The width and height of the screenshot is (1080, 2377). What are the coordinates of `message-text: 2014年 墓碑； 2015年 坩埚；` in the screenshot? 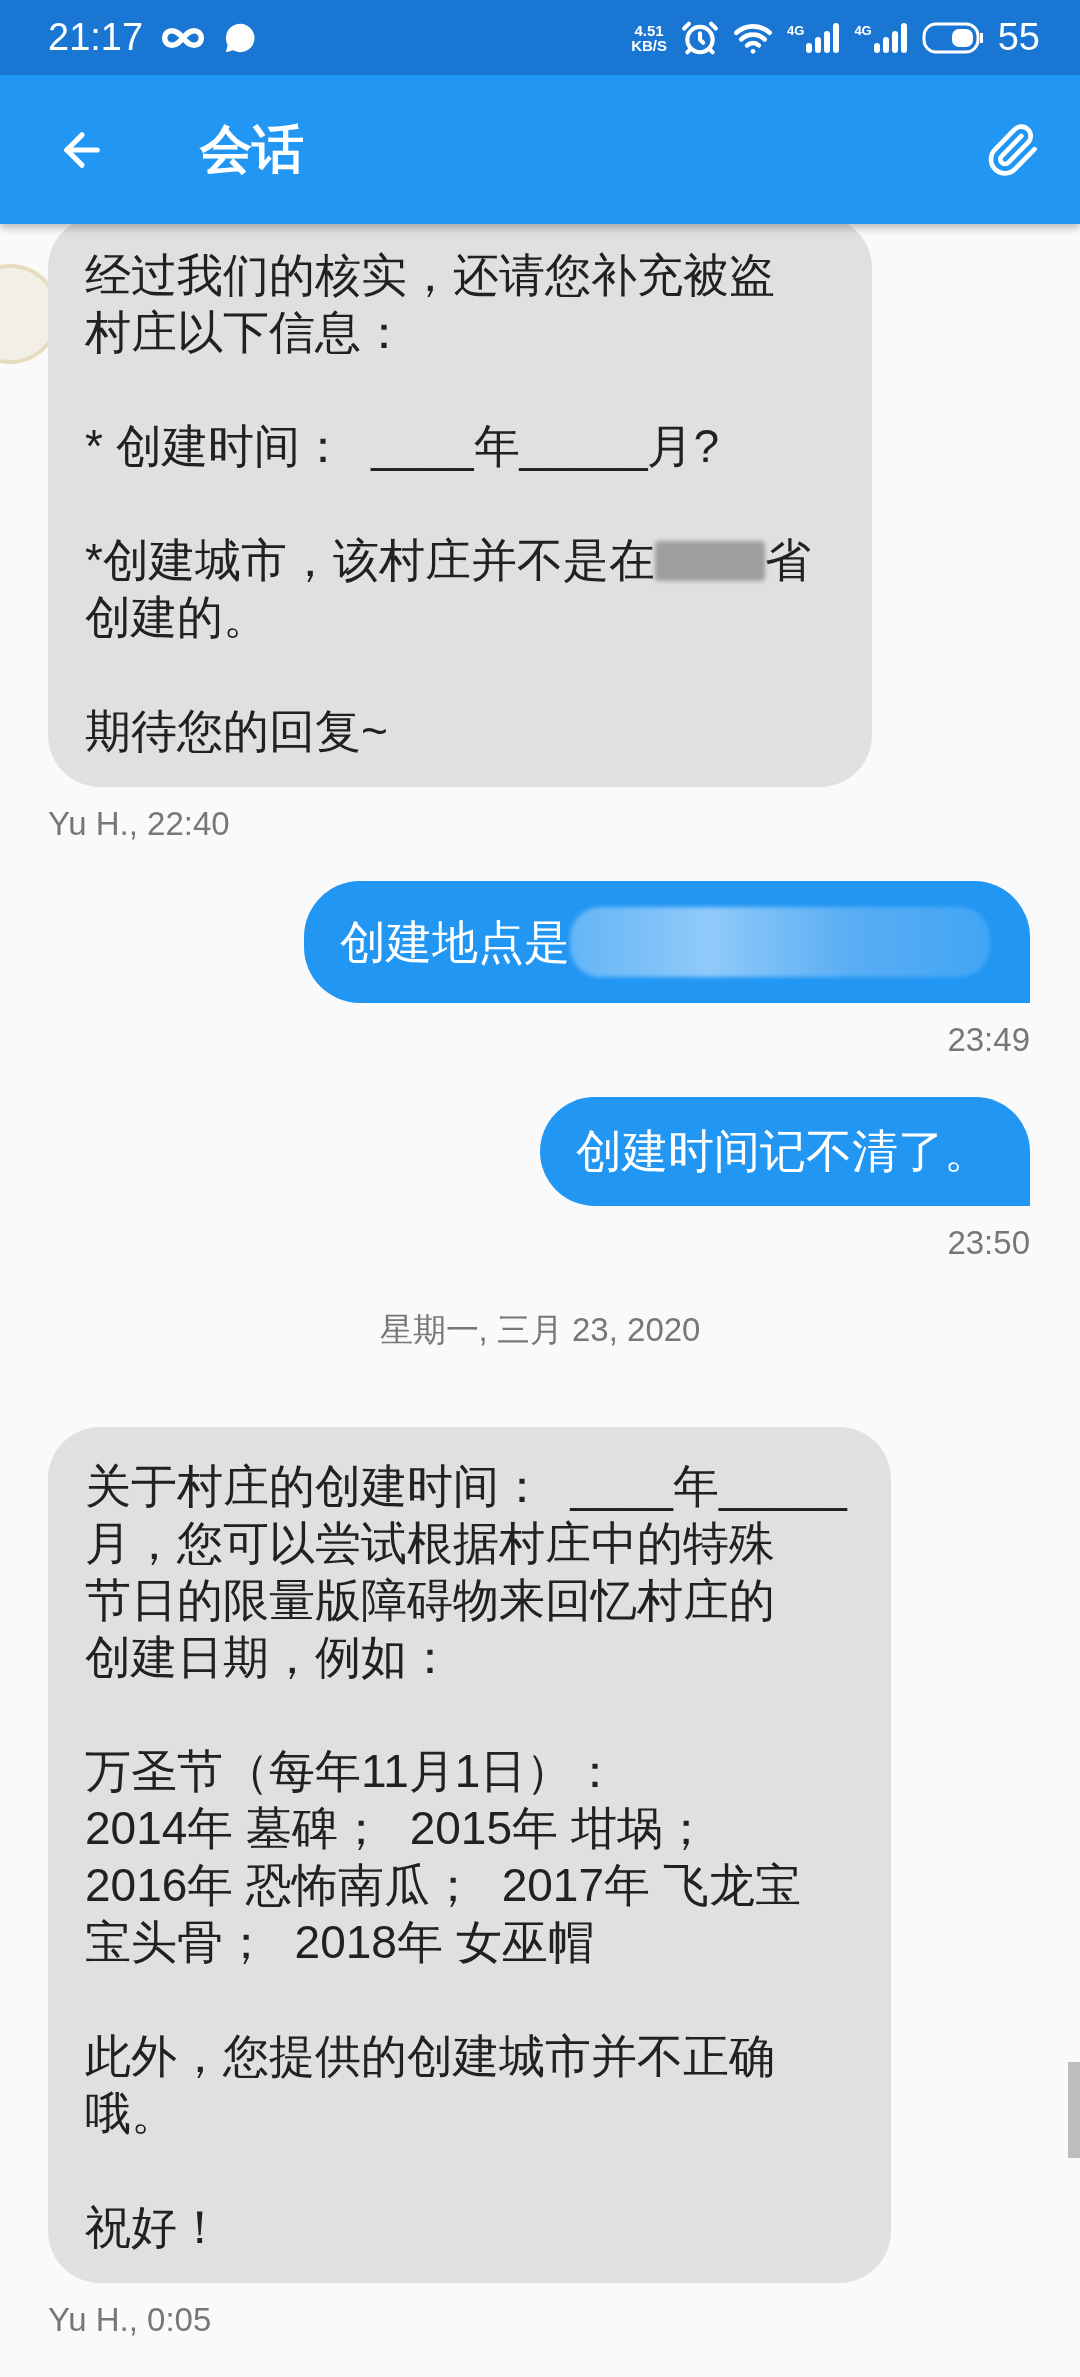 It's located at (397, 1828).